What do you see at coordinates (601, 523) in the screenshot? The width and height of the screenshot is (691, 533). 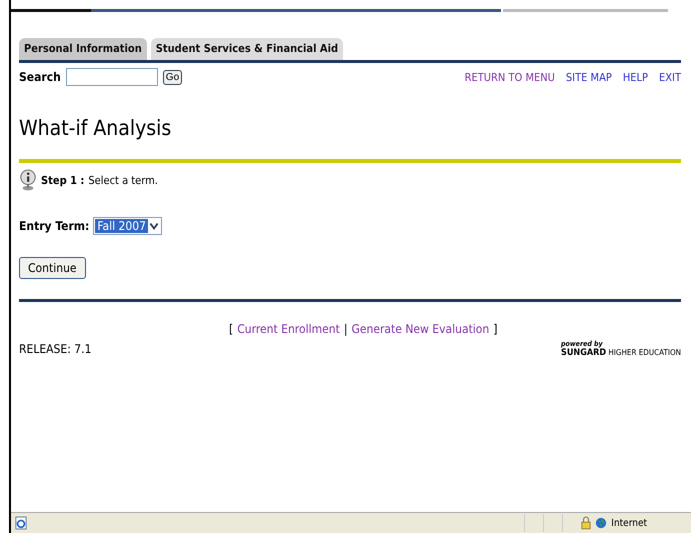 I see `globe-icon` at bounding box center [601, 523].